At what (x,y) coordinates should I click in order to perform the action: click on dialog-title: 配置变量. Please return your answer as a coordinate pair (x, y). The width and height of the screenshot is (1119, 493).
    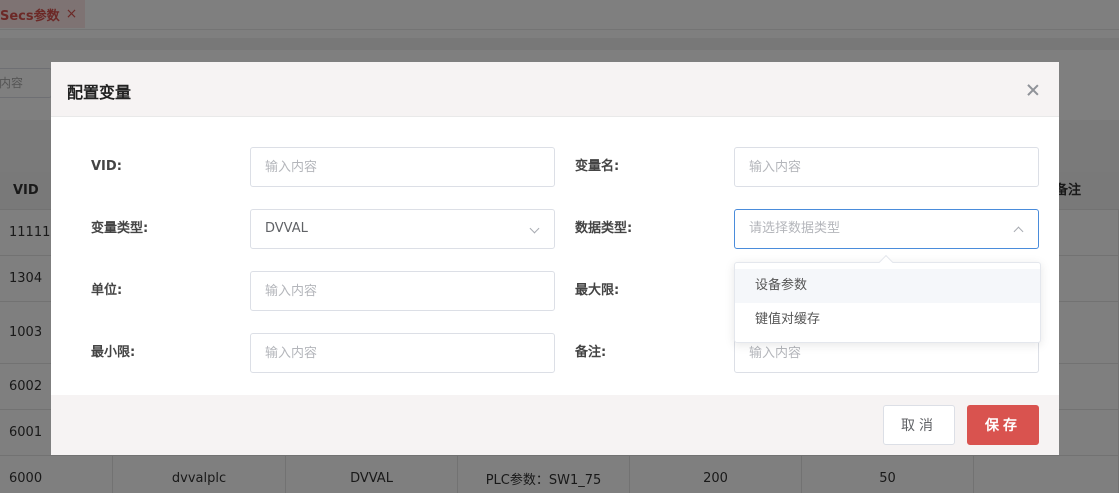
    Looking at the image, I should click on (99, 92).